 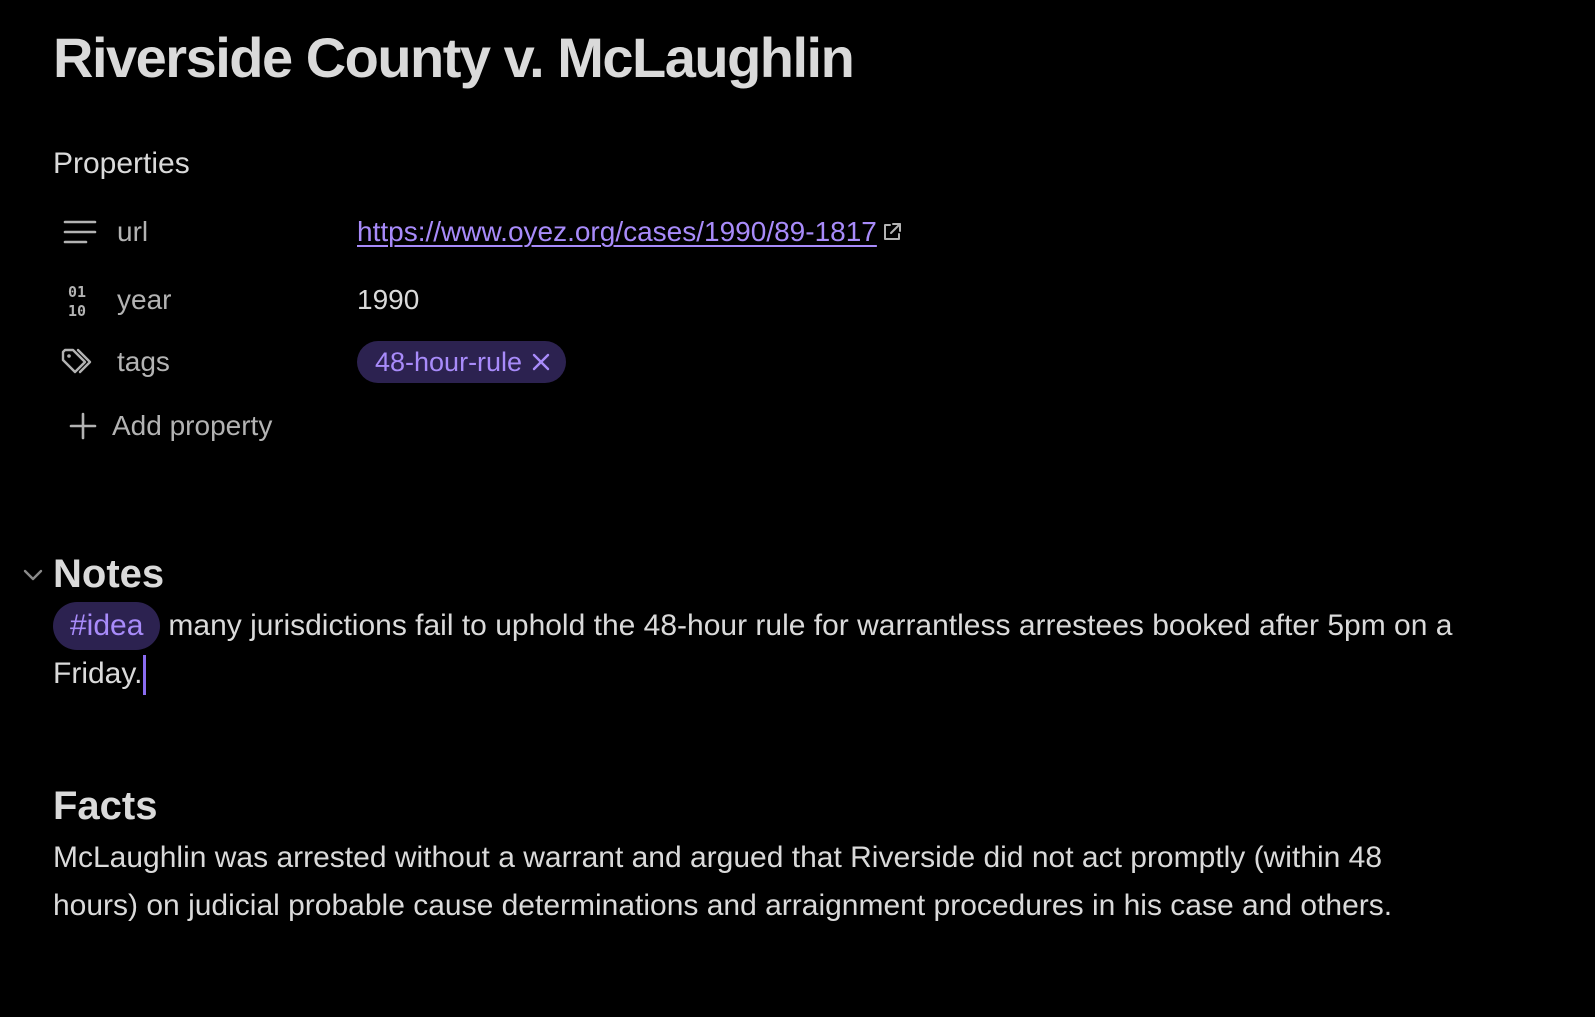 I want to click on add-property-button: Add property, so click(x=170, y=426).